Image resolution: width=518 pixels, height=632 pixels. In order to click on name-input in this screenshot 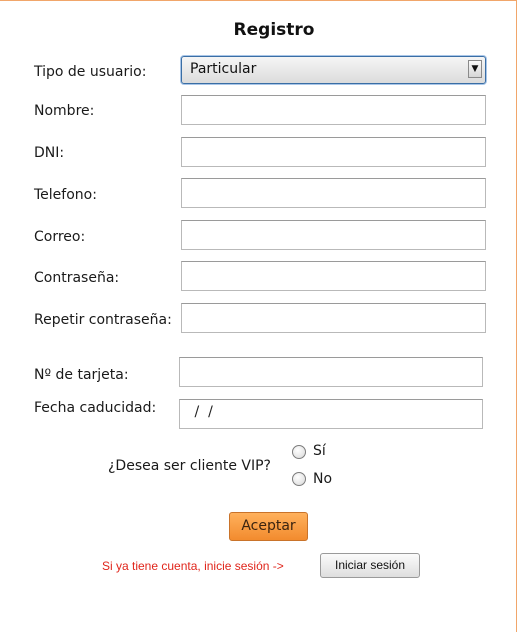, I will do `click(333, 110)`.